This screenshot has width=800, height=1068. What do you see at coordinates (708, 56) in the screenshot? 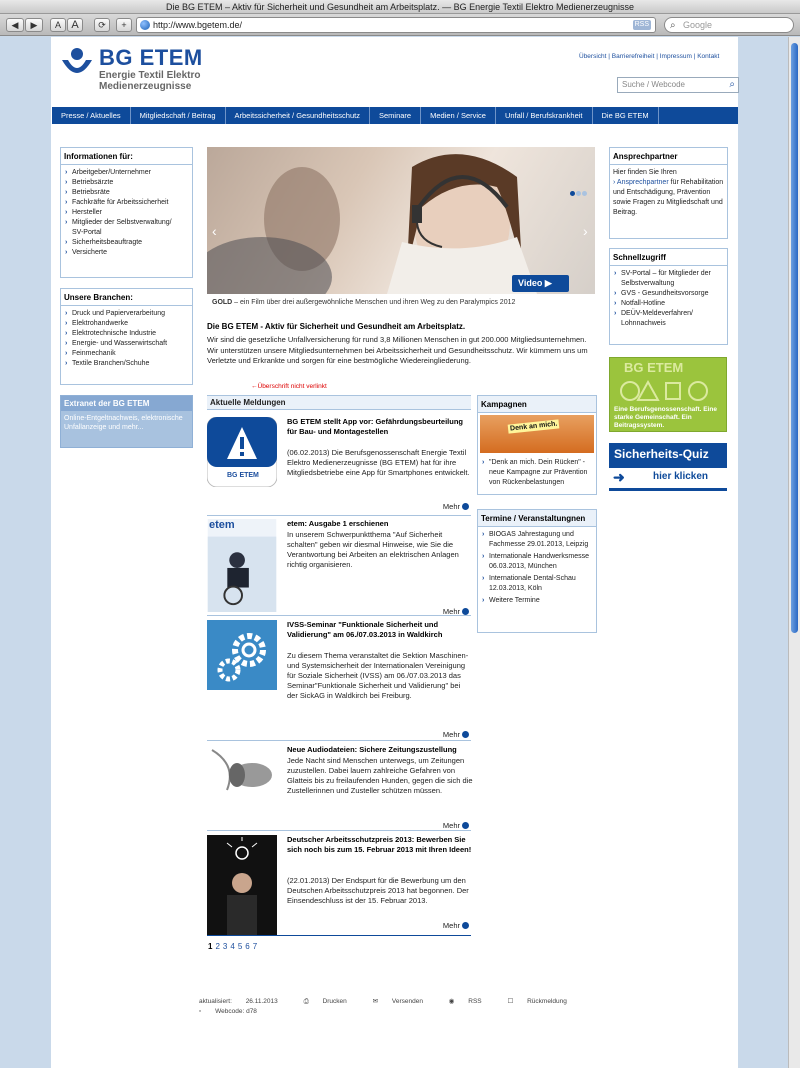
I see `top-link-kontakt: Kontakt` at bounding box center [708, 56].